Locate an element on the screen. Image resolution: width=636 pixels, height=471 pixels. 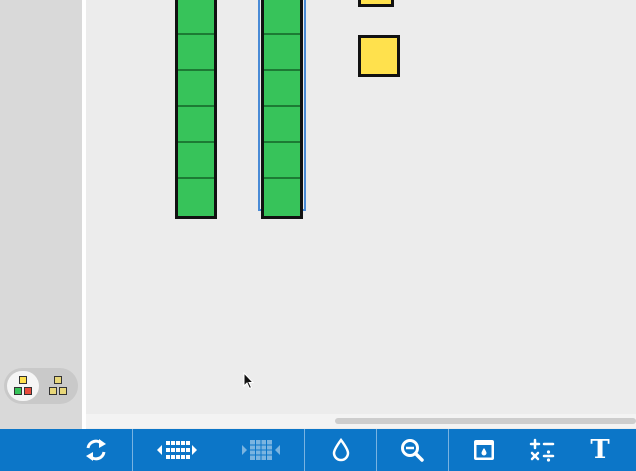
bottom-toolbar: T is located at coordinates (318, 450).